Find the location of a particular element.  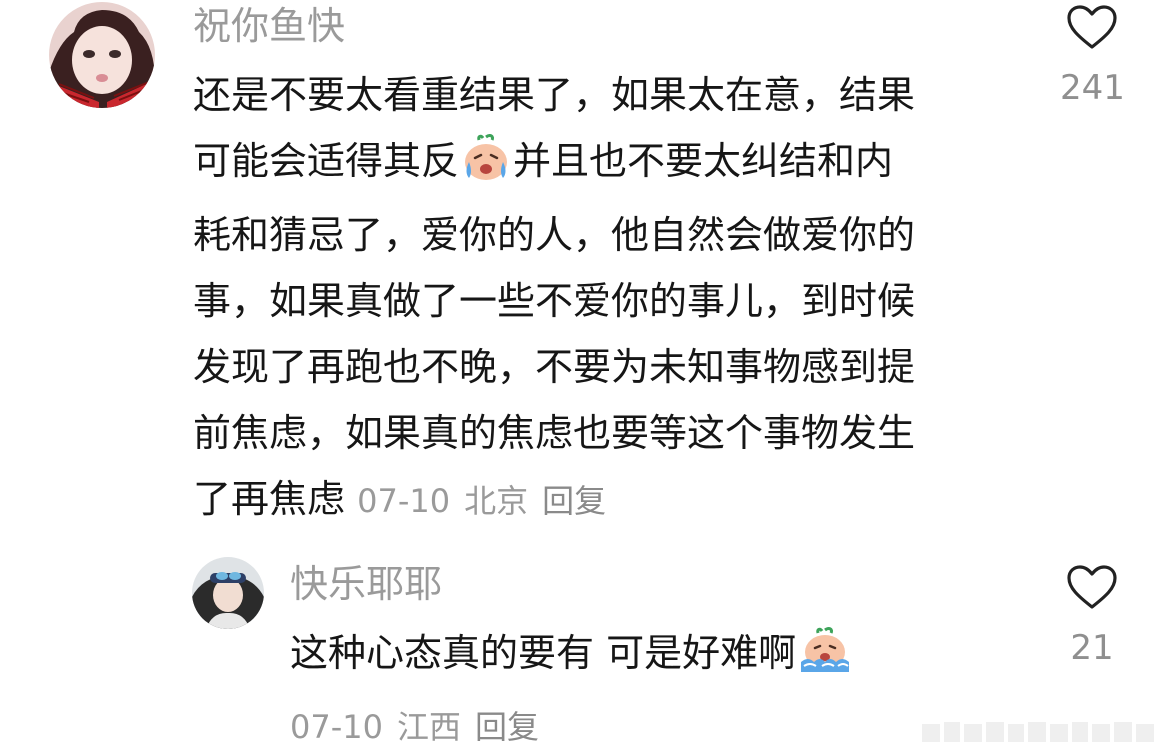

comment-text-line: 了再焦虑 07-10 北京 回复 is located at coordinates (608, 500).